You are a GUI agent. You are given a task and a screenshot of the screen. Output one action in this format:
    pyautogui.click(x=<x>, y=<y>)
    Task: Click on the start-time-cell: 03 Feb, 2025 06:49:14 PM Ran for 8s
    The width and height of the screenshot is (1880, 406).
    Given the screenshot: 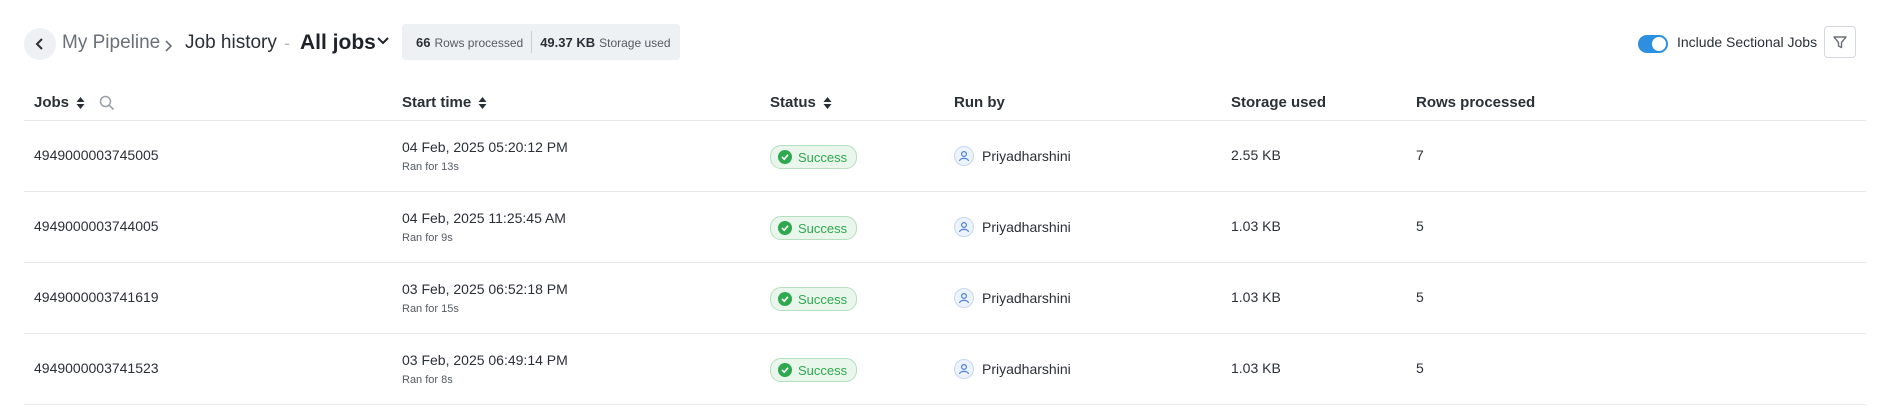 What is the action you would take?
    pyautogui.click(x=485, y=369)
    